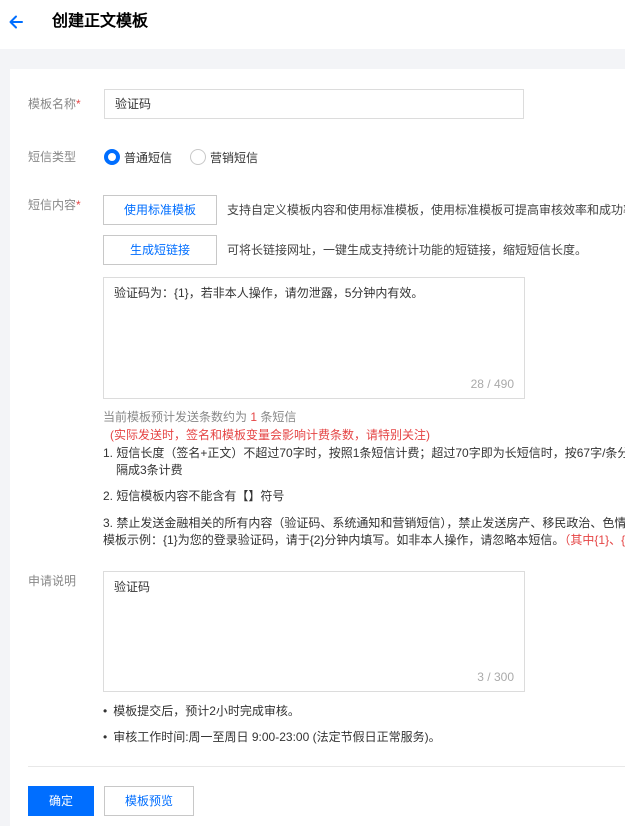 This screenshot has height=826, width=625. Describe the element at coordinates (314, 338) in the screenshot. I see `sms-content-textarea: 验证码为：{1}，若非本人操作，请勿泄露，5分钟内有效。 28 / 490` at that location.